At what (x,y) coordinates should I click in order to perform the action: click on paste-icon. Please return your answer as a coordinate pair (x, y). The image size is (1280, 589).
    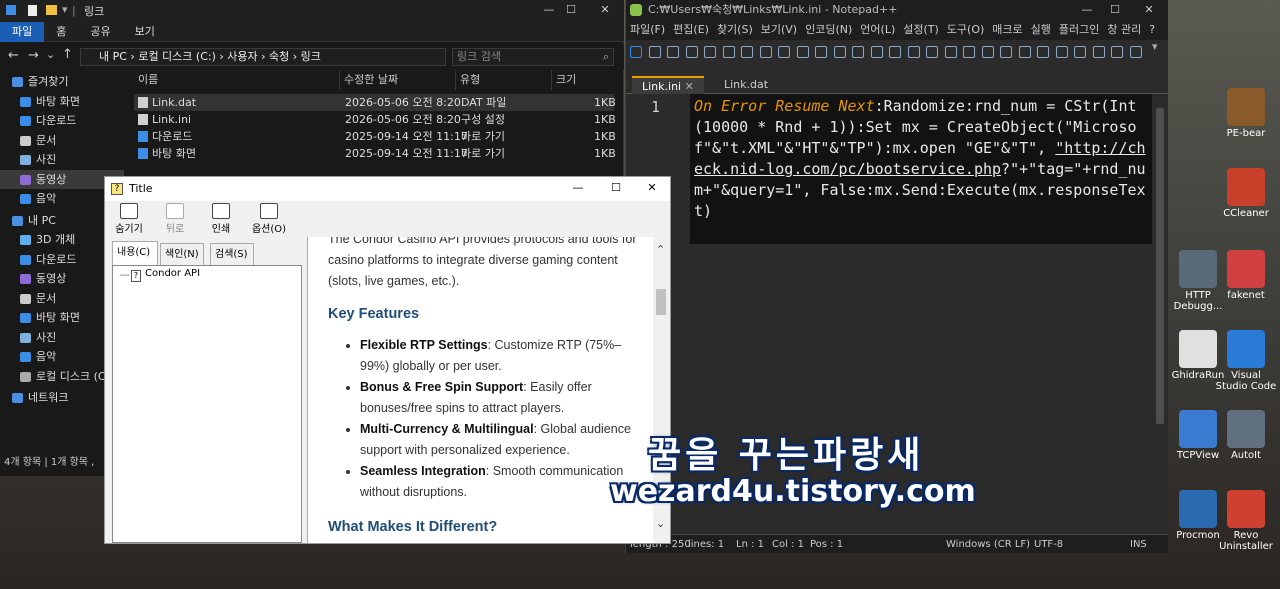
    Looking at the image, I should click on (802, 52).